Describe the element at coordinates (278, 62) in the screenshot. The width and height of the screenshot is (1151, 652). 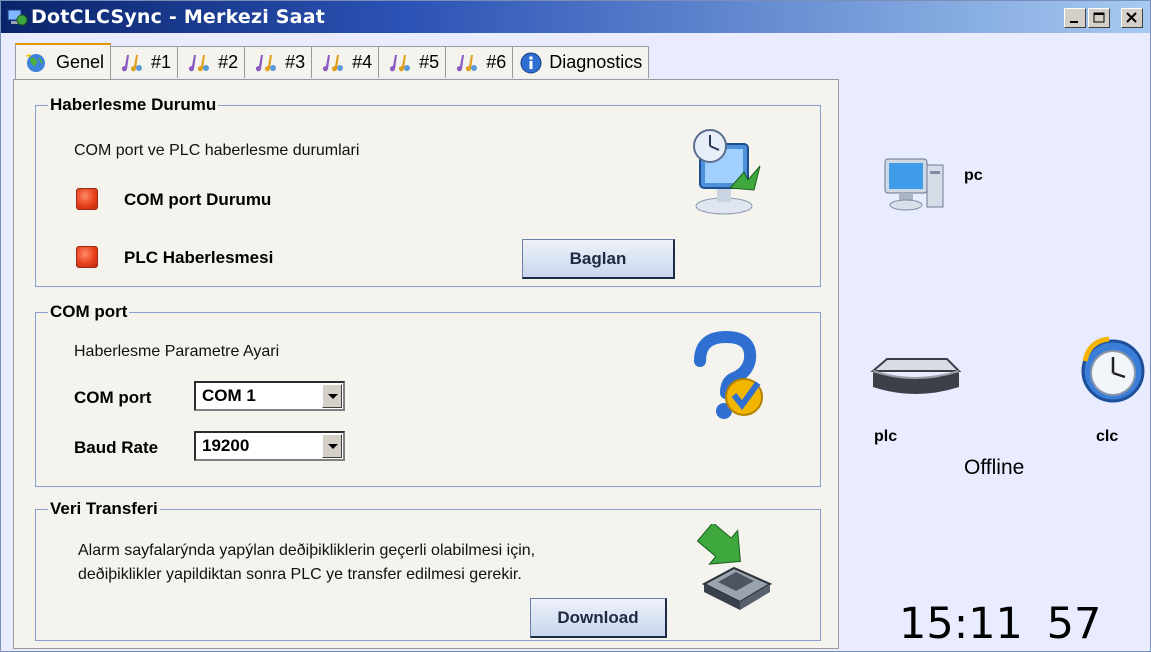
I see `tab-3: #3` at that location.